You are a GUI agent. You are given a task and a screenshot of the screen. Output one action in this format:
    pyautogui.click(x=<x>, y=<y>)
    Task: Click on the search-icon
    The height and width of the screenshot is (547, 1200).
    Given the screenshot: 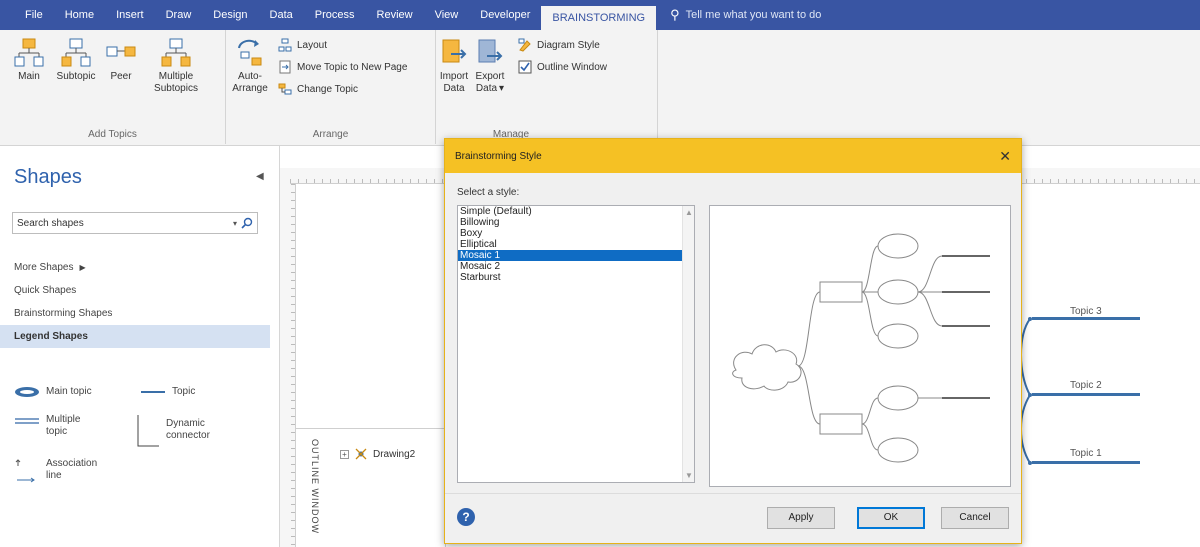 What is the action you would take?
    pyautogui.click(x=247, y=223)
    